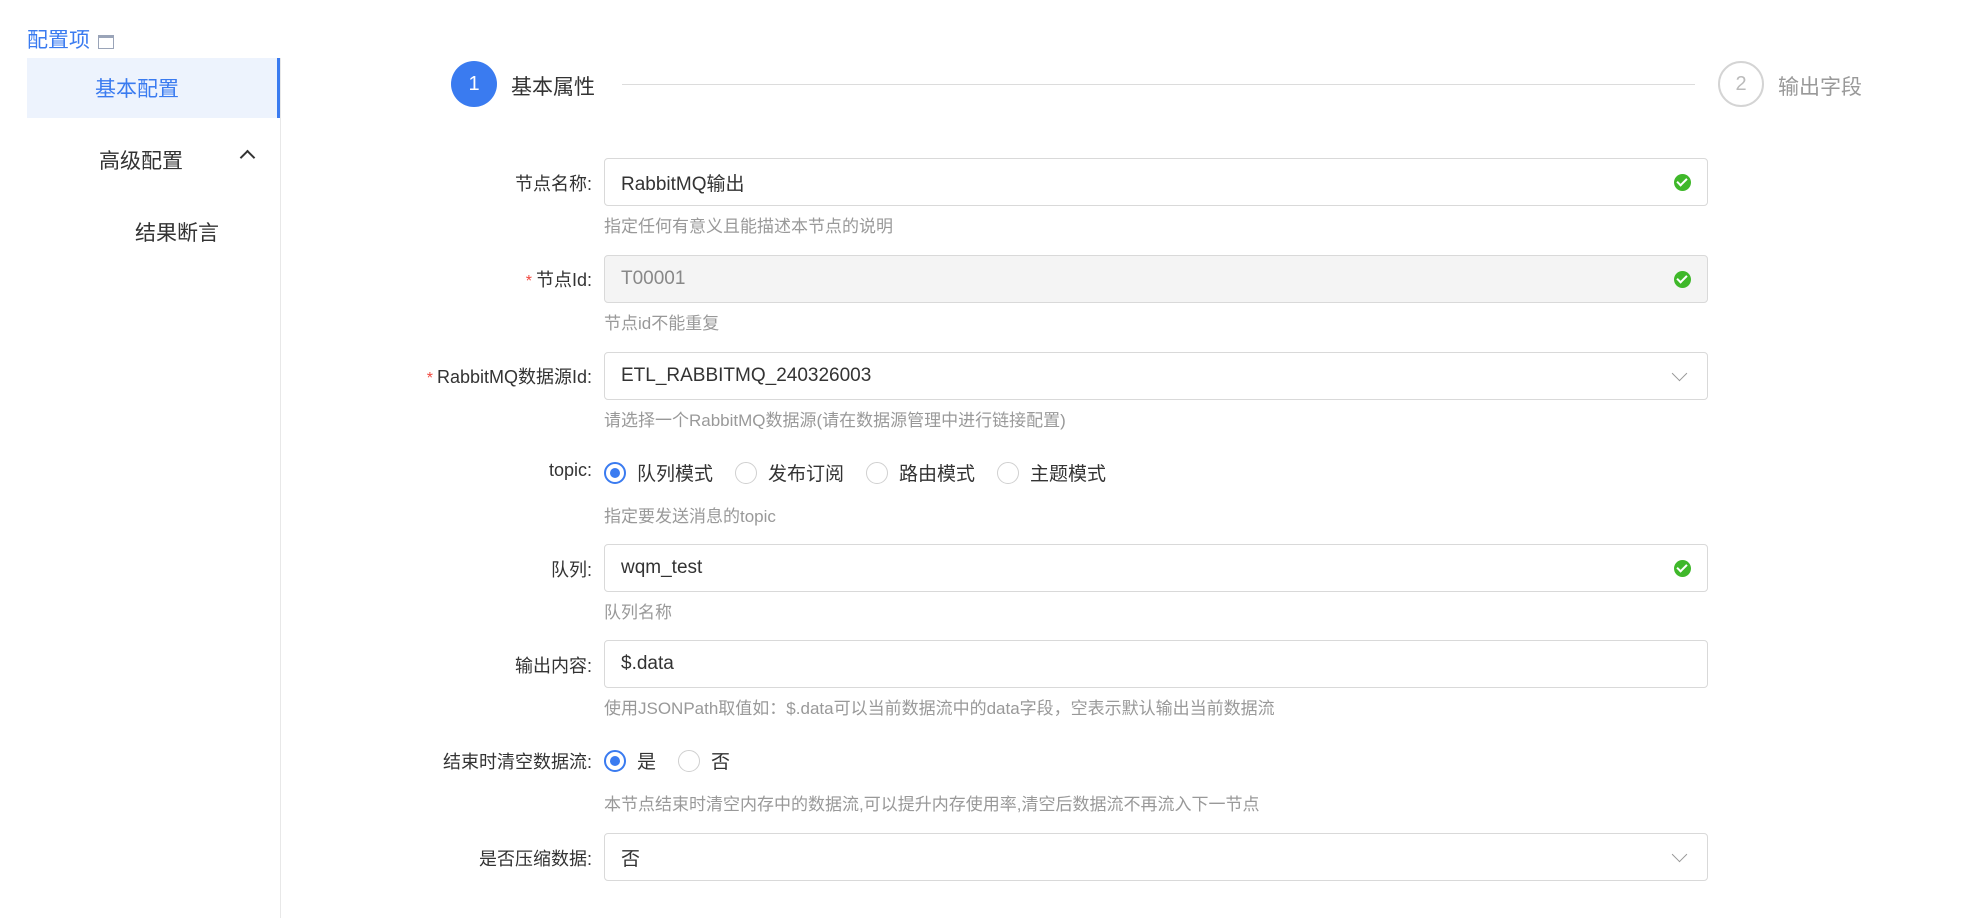 The image size is (1979, 918). What do you see at coordinates (177, 233) in the screenshot?
I see `sidebar-item-label: 结果断言` at bounding box center [177, 233].